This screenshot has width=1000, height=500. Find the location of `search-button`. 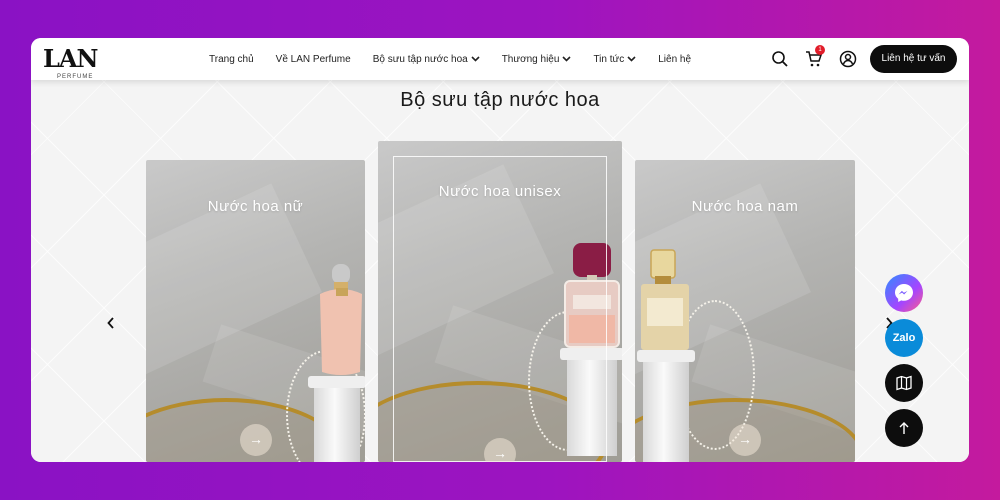

search-button is located at coordinates (780, 59).